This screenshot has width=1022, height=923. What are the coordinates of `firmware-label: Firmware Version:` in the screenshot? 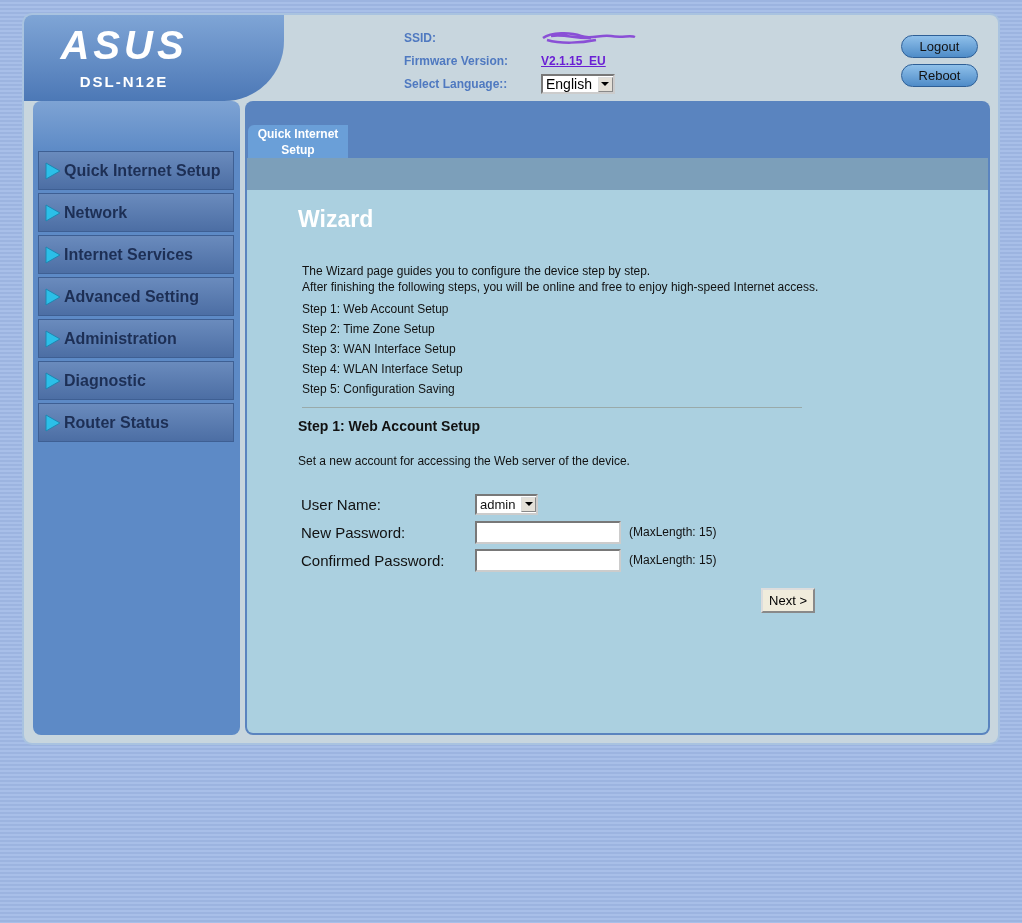 It's located at (457, 61).